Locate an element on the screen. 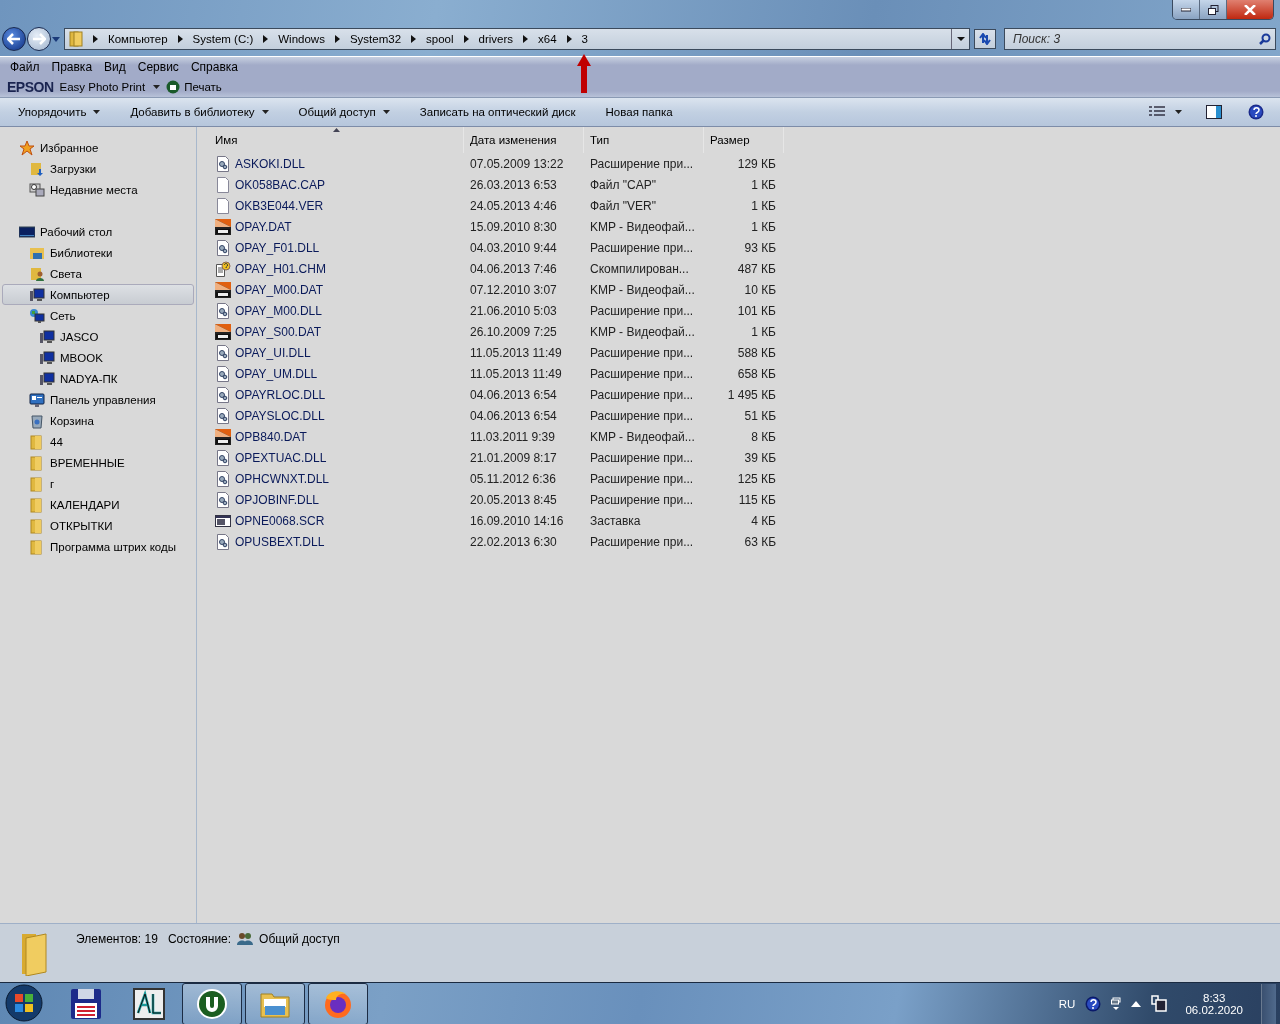  chart-app-icon is located at coordinates (149, 1003).